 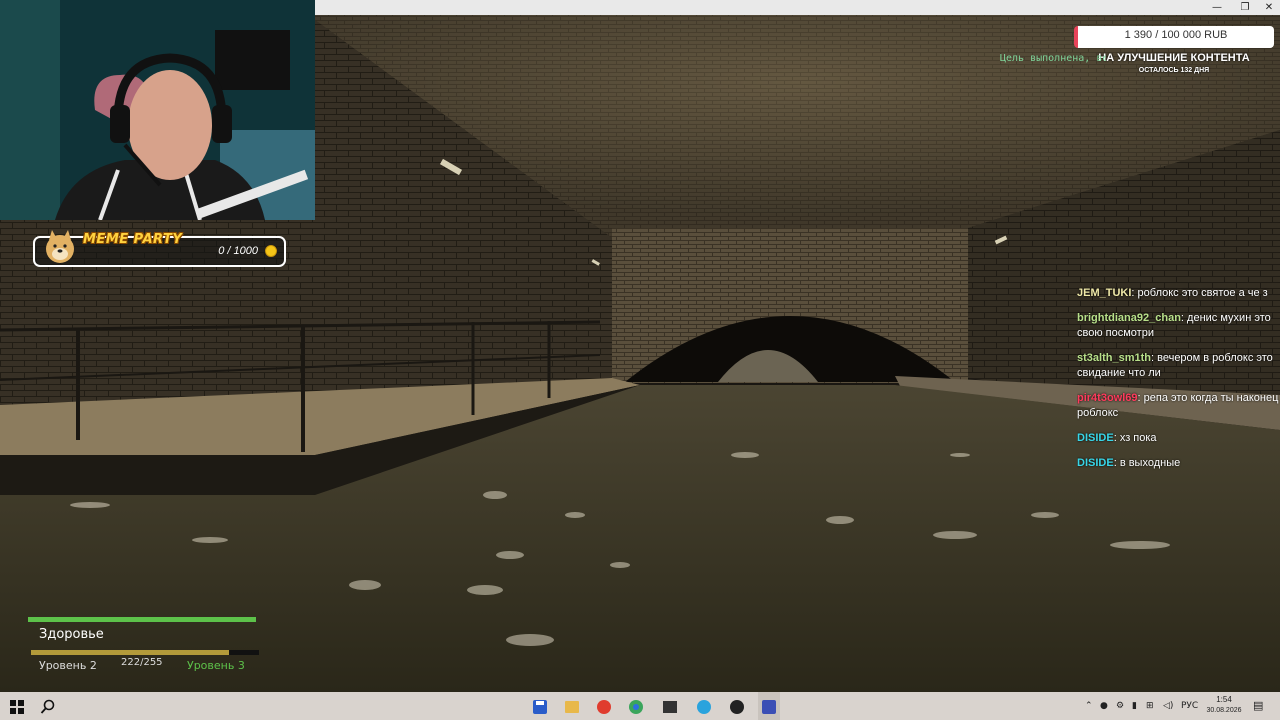 I want to click on health-bar, so click(x=142, y=619).